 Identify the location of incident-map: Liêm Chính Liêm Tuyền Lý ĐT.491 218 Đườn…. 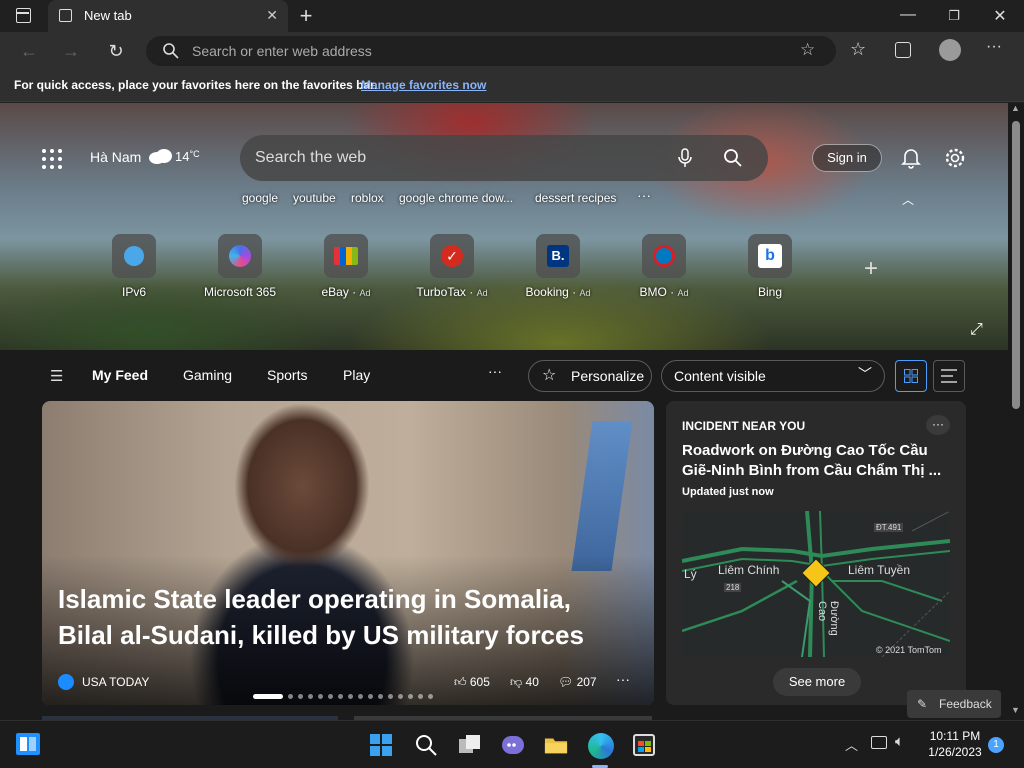
(816, 584).